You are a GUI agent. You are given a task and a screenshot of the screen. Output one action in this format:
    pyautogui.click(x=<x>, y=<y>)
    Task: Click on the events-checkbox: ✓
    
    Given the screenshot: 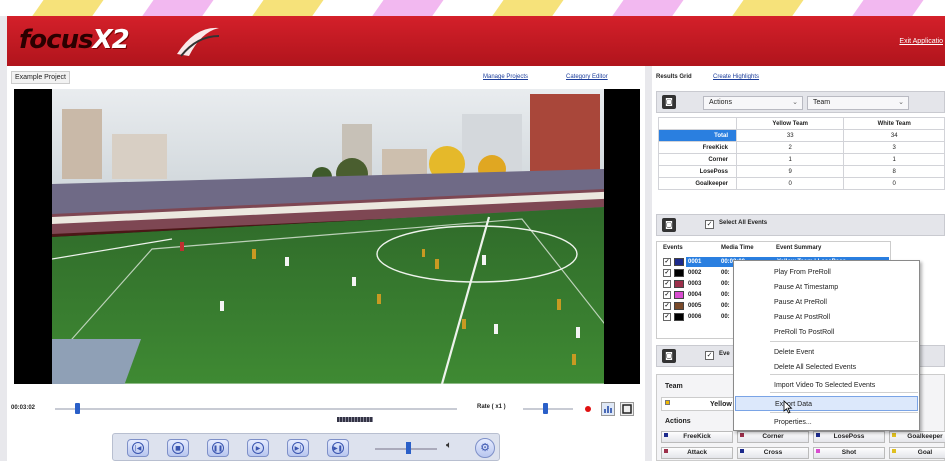 What is the action you would take?
    pyautogui.click(x=709, y=355)
    